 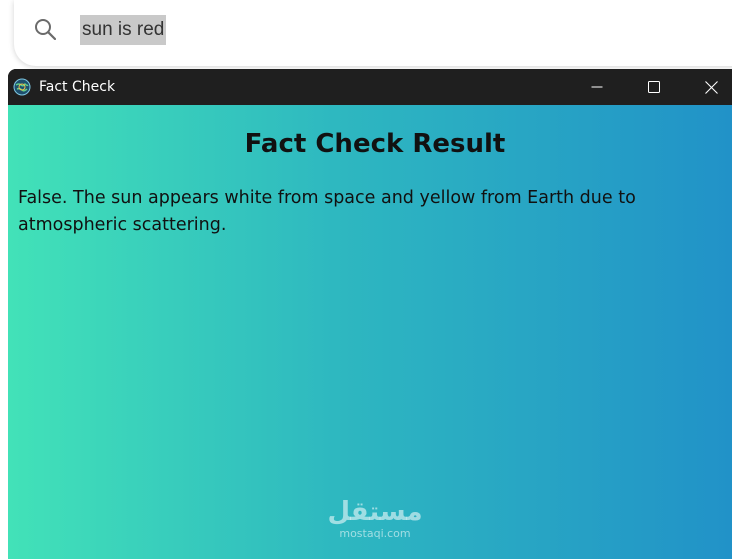 I want to click on watermark: مستقل mostaqi.com, so click(x=375, y=518).